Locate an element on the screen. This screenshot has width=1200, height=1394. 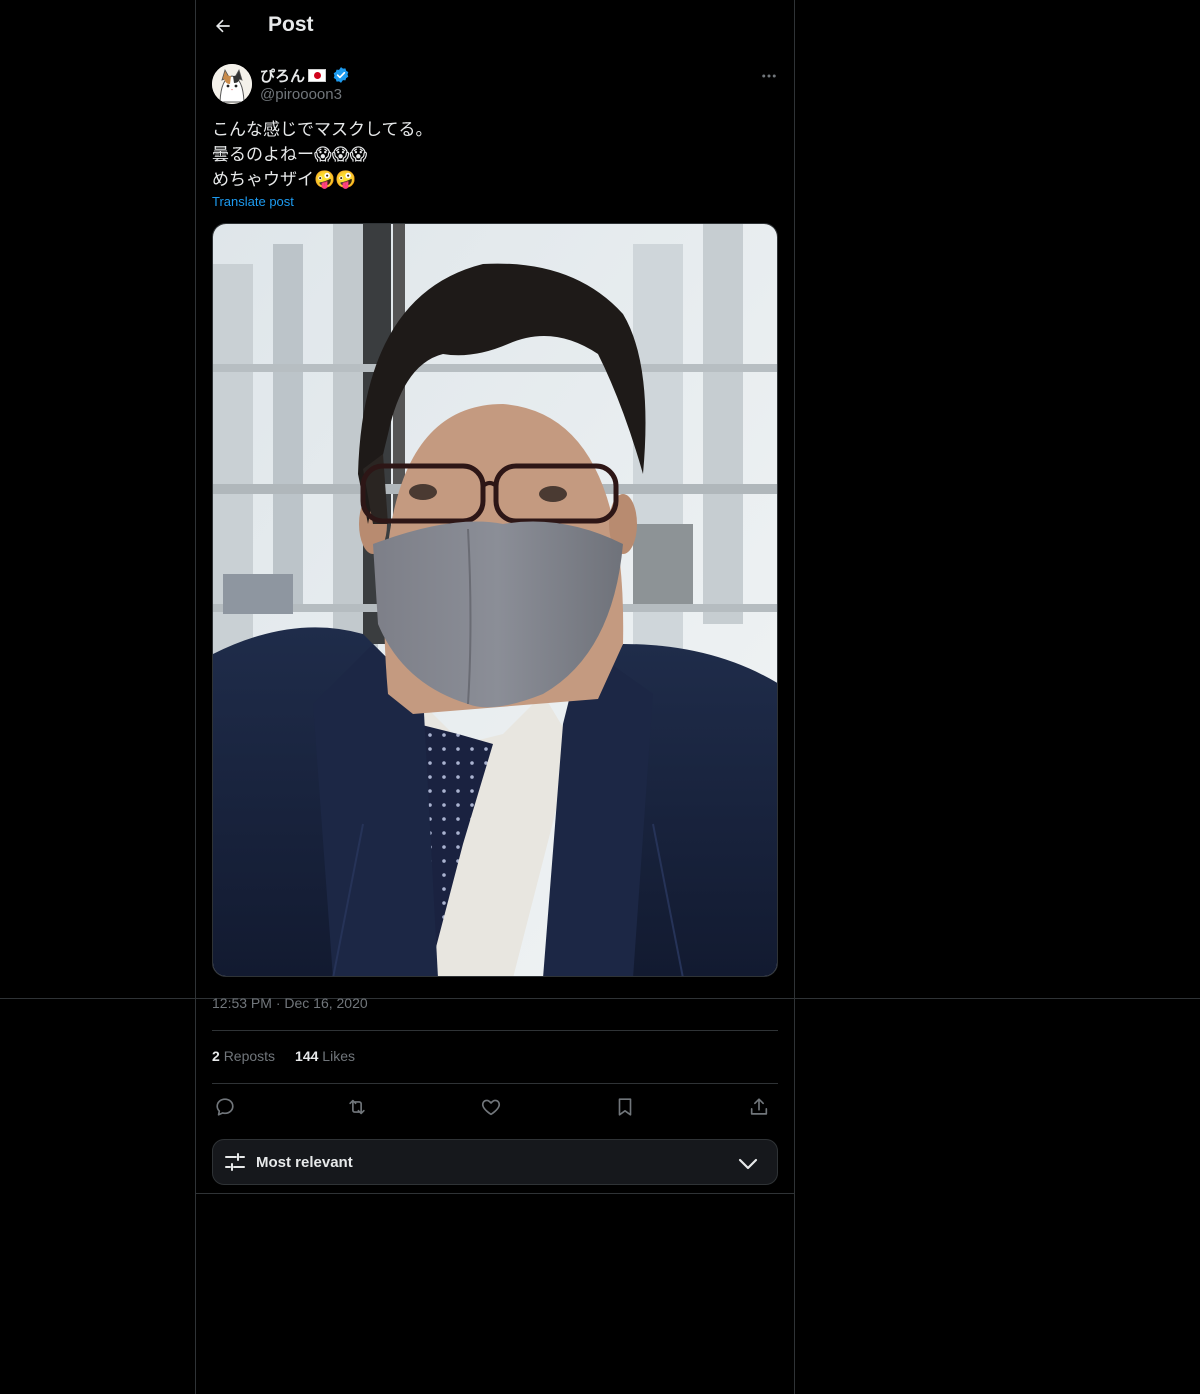
more-options-button is located at coordinates (769, 76).